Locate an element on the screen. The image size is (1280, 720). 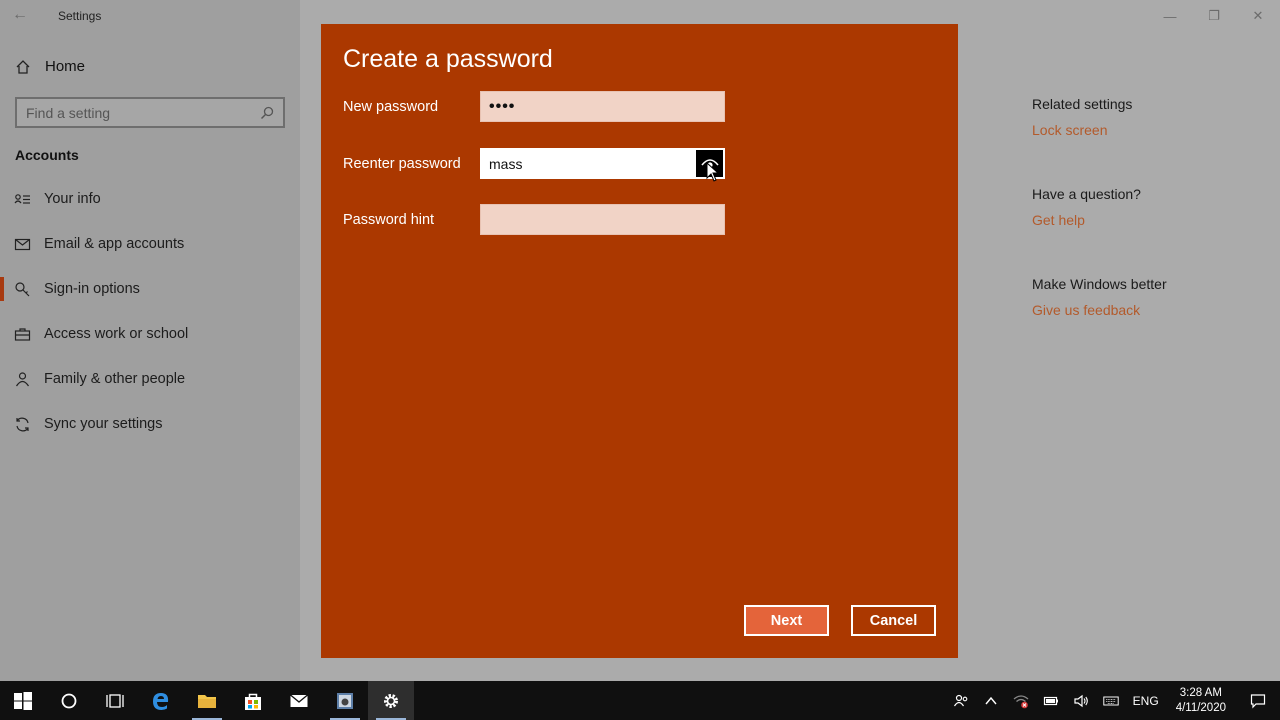
minimize-button: — is located at coordinates (1170, 16).